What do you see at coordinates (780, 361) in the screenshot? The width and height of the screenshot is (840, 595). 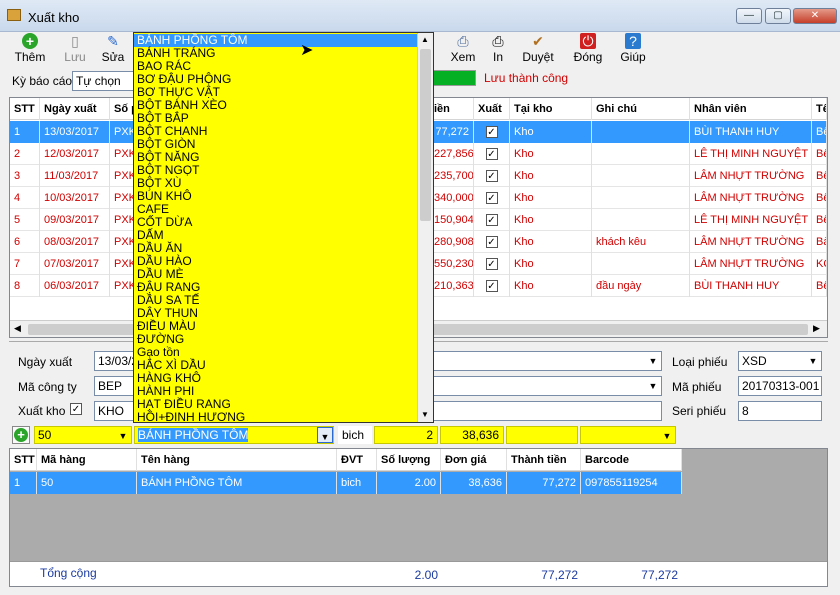 I see `type-select: XSD ▼` at bounding box center [780, 361].